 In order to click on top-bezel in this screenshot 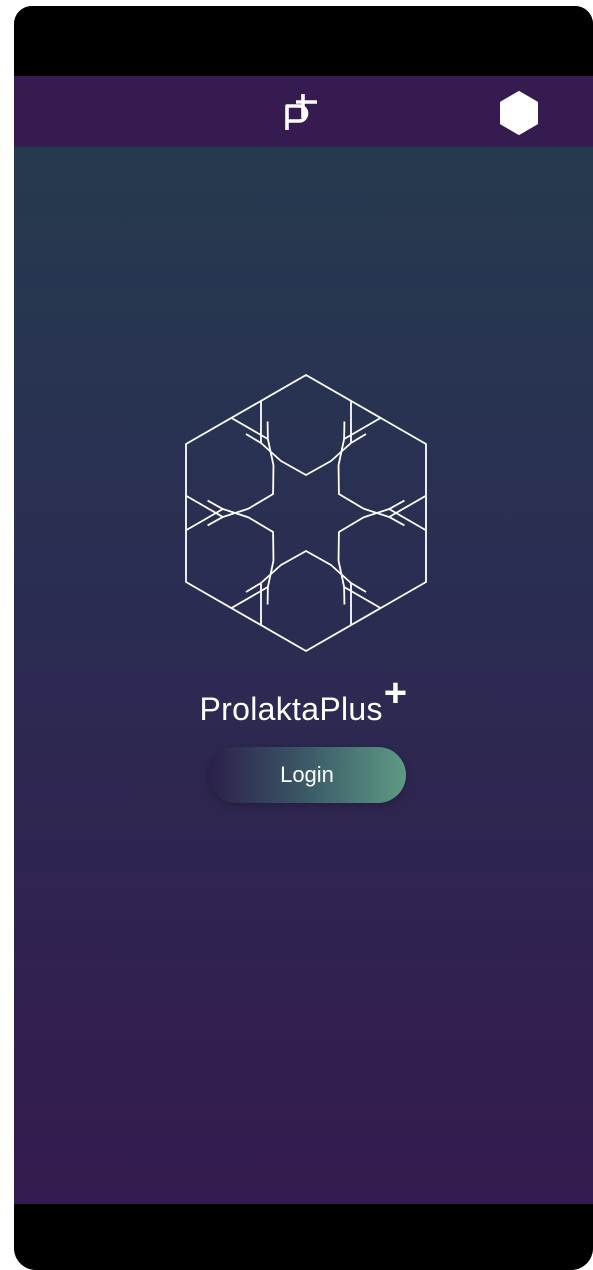, I will do `click(303, 41)`.